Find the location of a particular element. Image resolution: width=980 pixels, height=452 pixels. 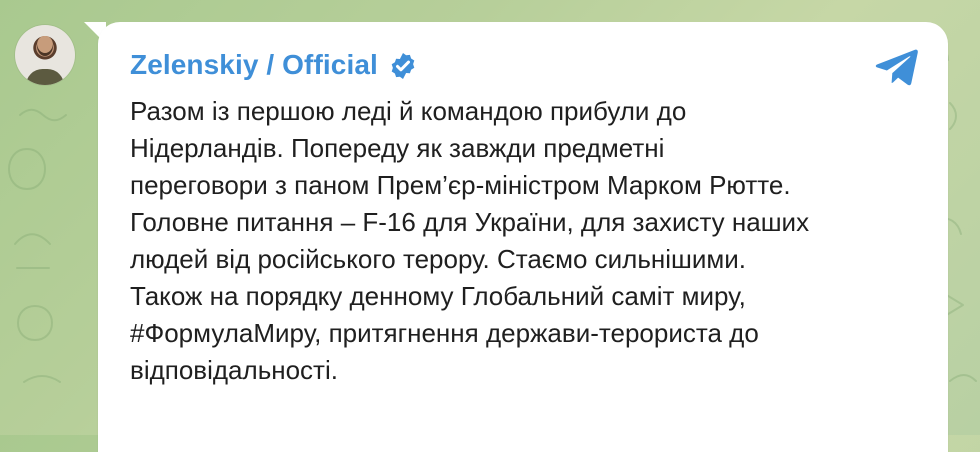

channel-avatar is located at coordinates (45, 55).